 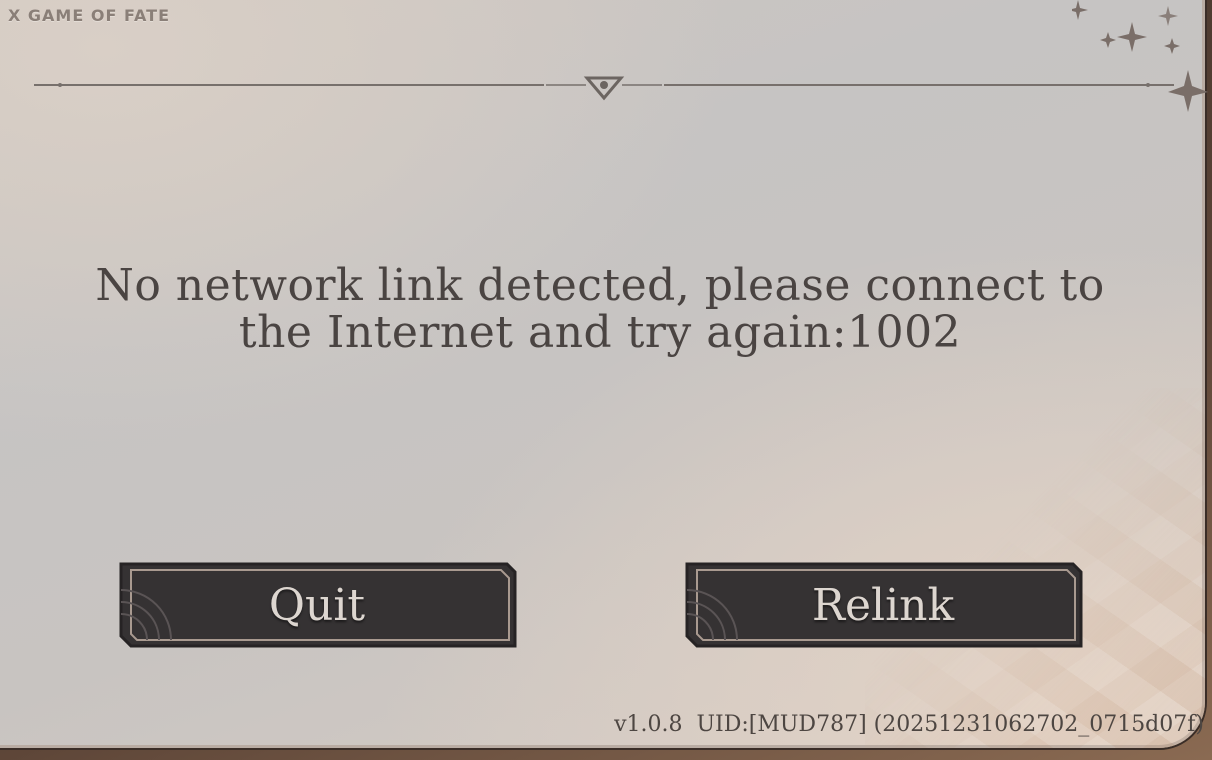 What do you see at coordinates (1038, 724) in the screenshot?
I see `build-id: (20251231062702_0715d07f)` at bounding box center [1038, 724].